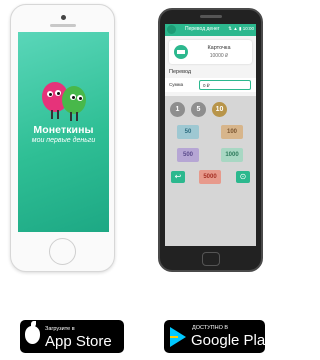  What do you see at coordinates (180, 72) in the screenshot?
I see `section-label: Перевод` at bounding box center [180, 72].